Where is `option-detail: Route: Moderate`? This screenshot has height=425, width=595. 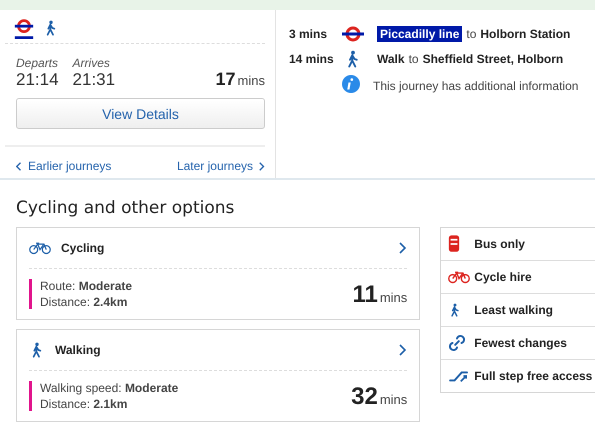
option-detail: Route: Moderate is located at coordinates (86, 286).